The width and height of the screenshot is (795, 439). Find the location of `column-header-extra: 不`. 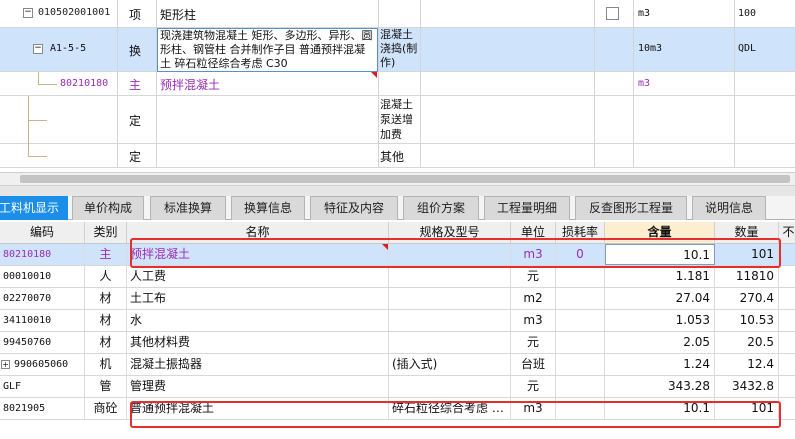

column-header-extra: 不 is located at coordinates (787, 233).